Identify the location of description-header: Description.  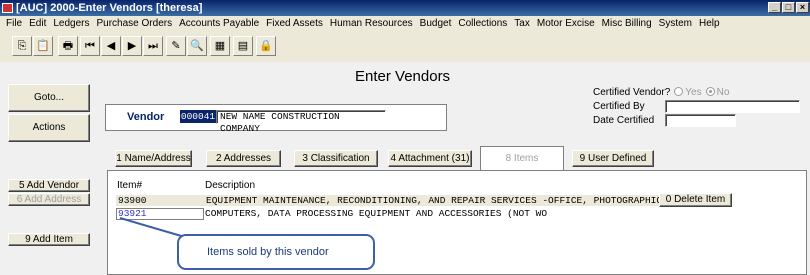
(230, 185).